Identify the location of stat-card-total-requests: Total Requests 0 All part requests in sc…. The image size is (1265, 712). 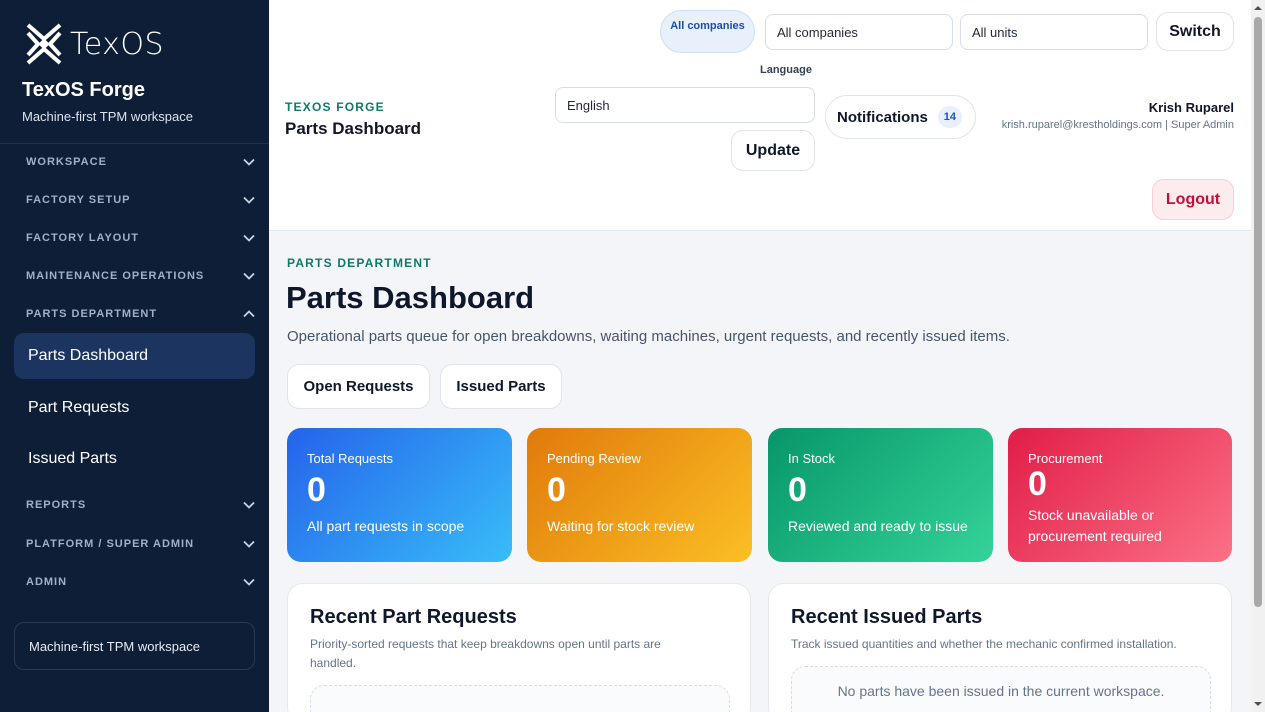
(399, 495).